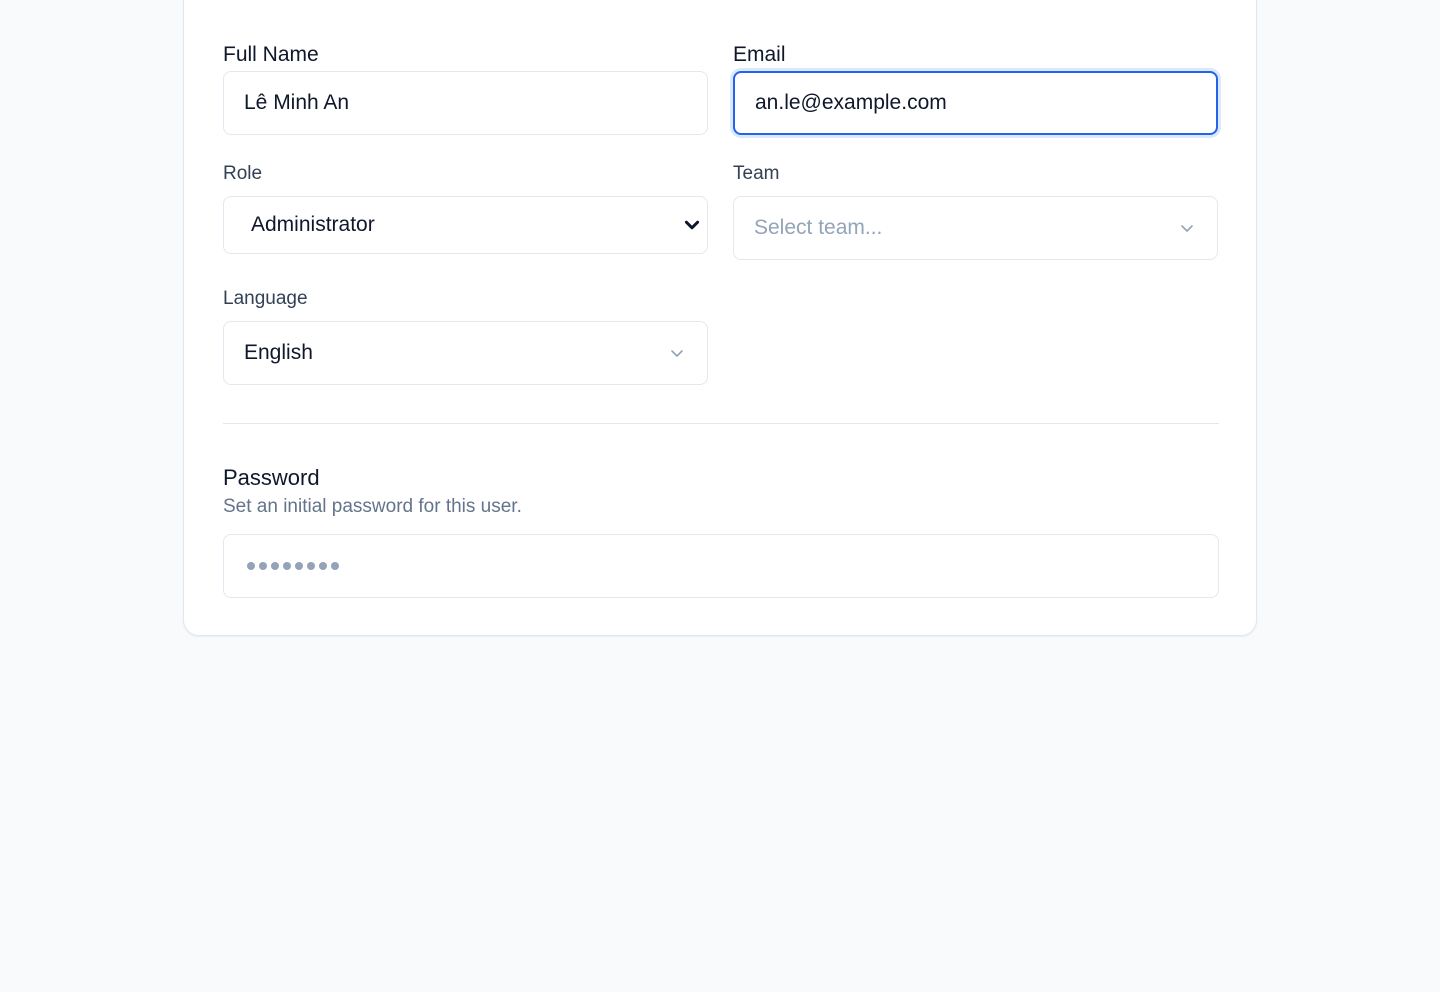 The image size is (1440, 992). What do you see at coordinates (271, 54) in the screenshot?
I see `full-name-label: Full Name` at bounding box center [271, 54].